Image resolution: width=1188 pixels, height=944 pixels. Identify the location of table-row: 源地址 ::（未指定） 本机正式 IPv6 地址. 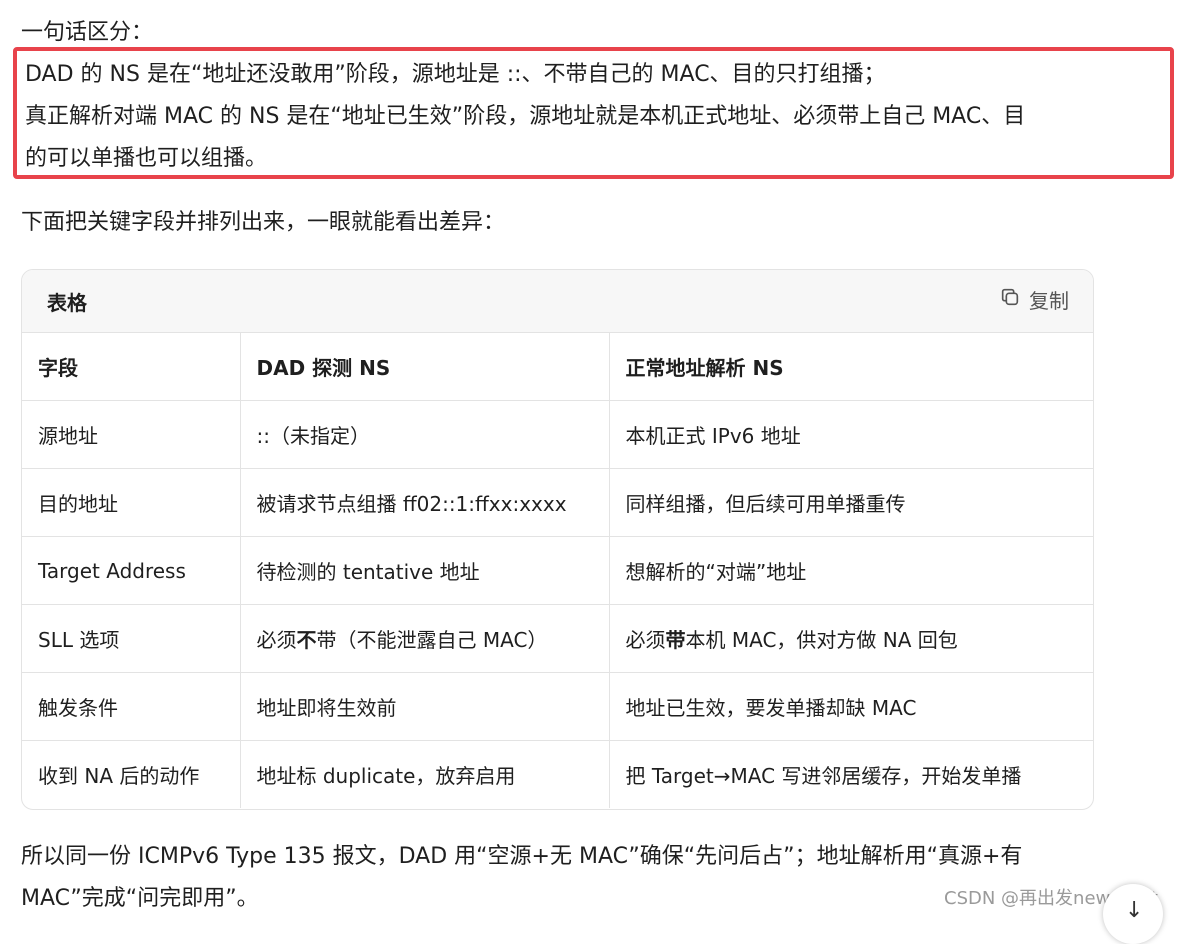
(557, 434).